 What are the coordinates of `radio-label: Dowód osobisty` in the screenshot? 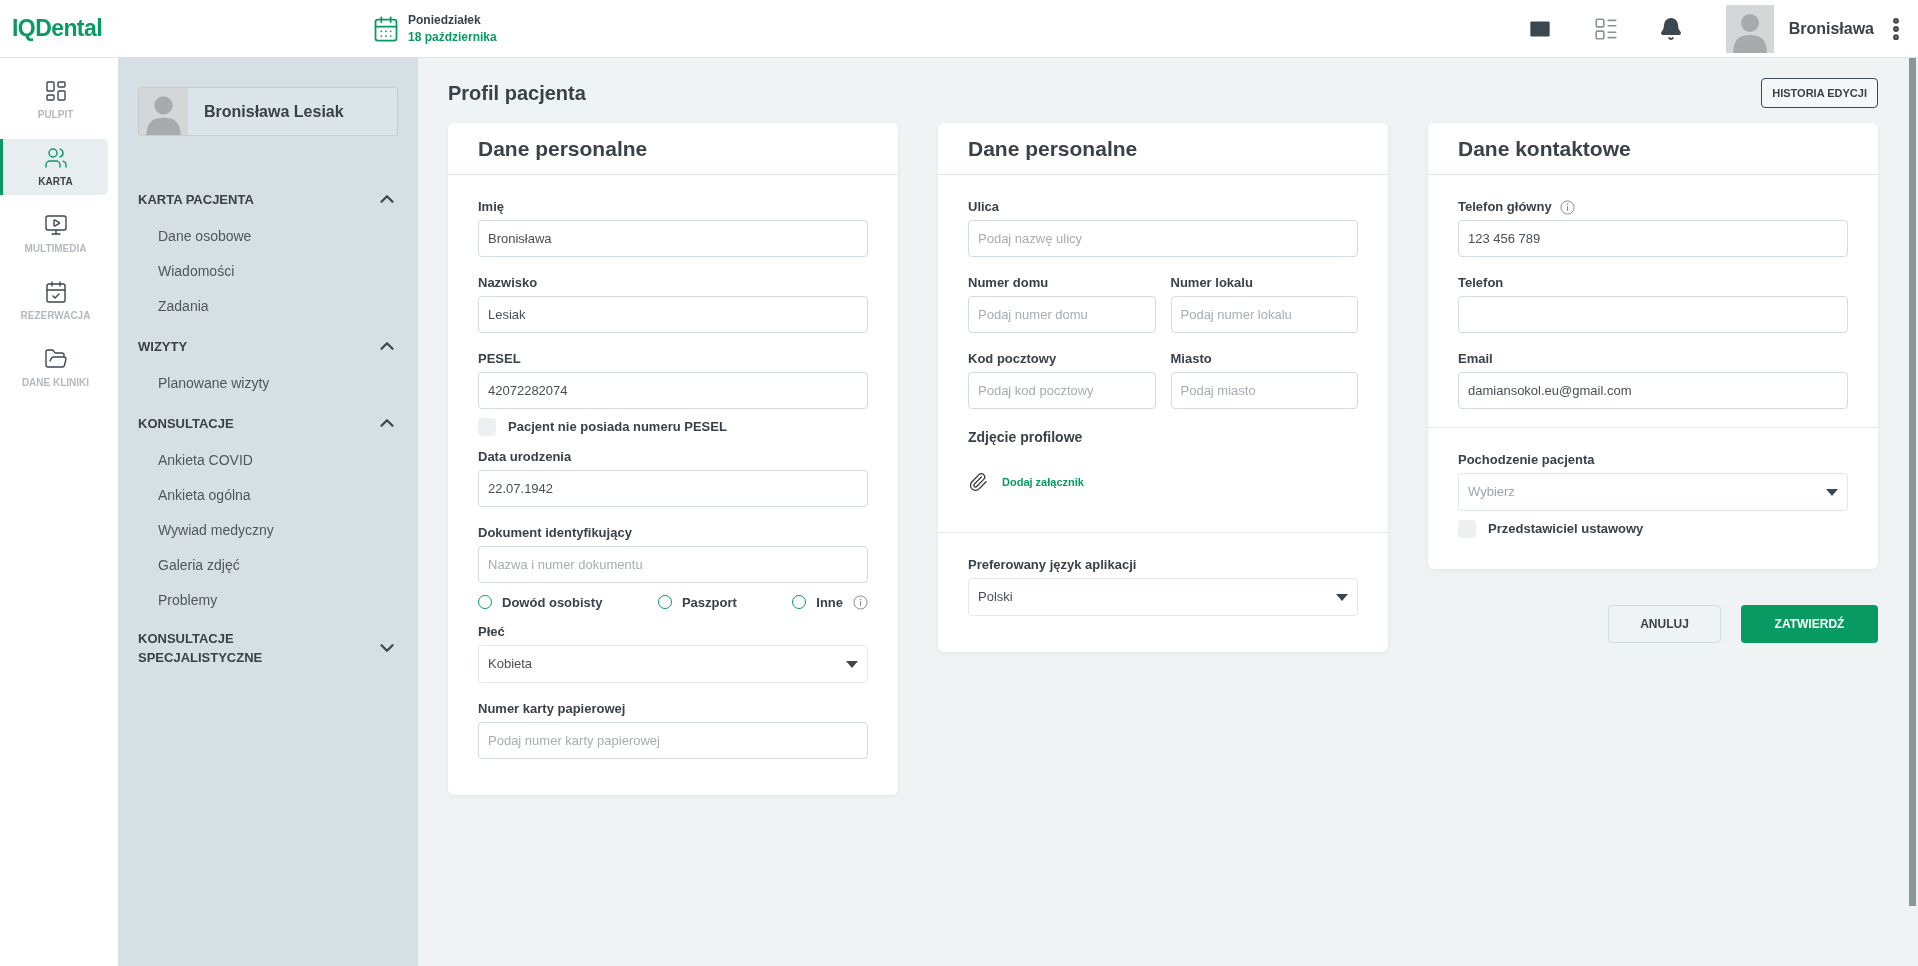 It's located at (552, 602).